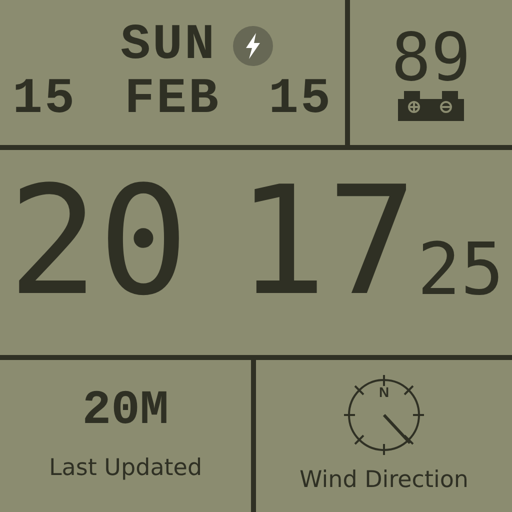 This screenshot has height=512, width=512. I want to click on date-text: FEB, so click(172, 99).